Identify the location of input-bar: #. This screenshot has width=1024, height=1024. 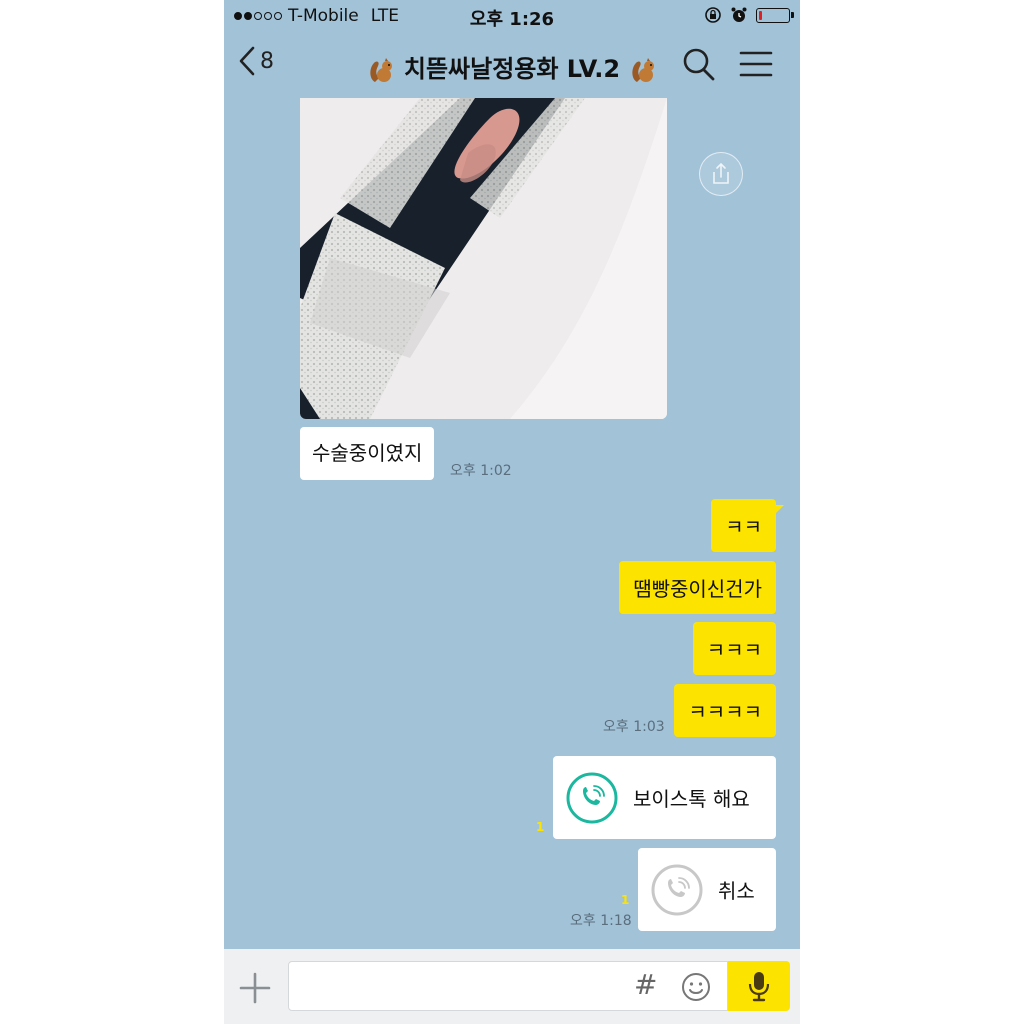
(512, 986).